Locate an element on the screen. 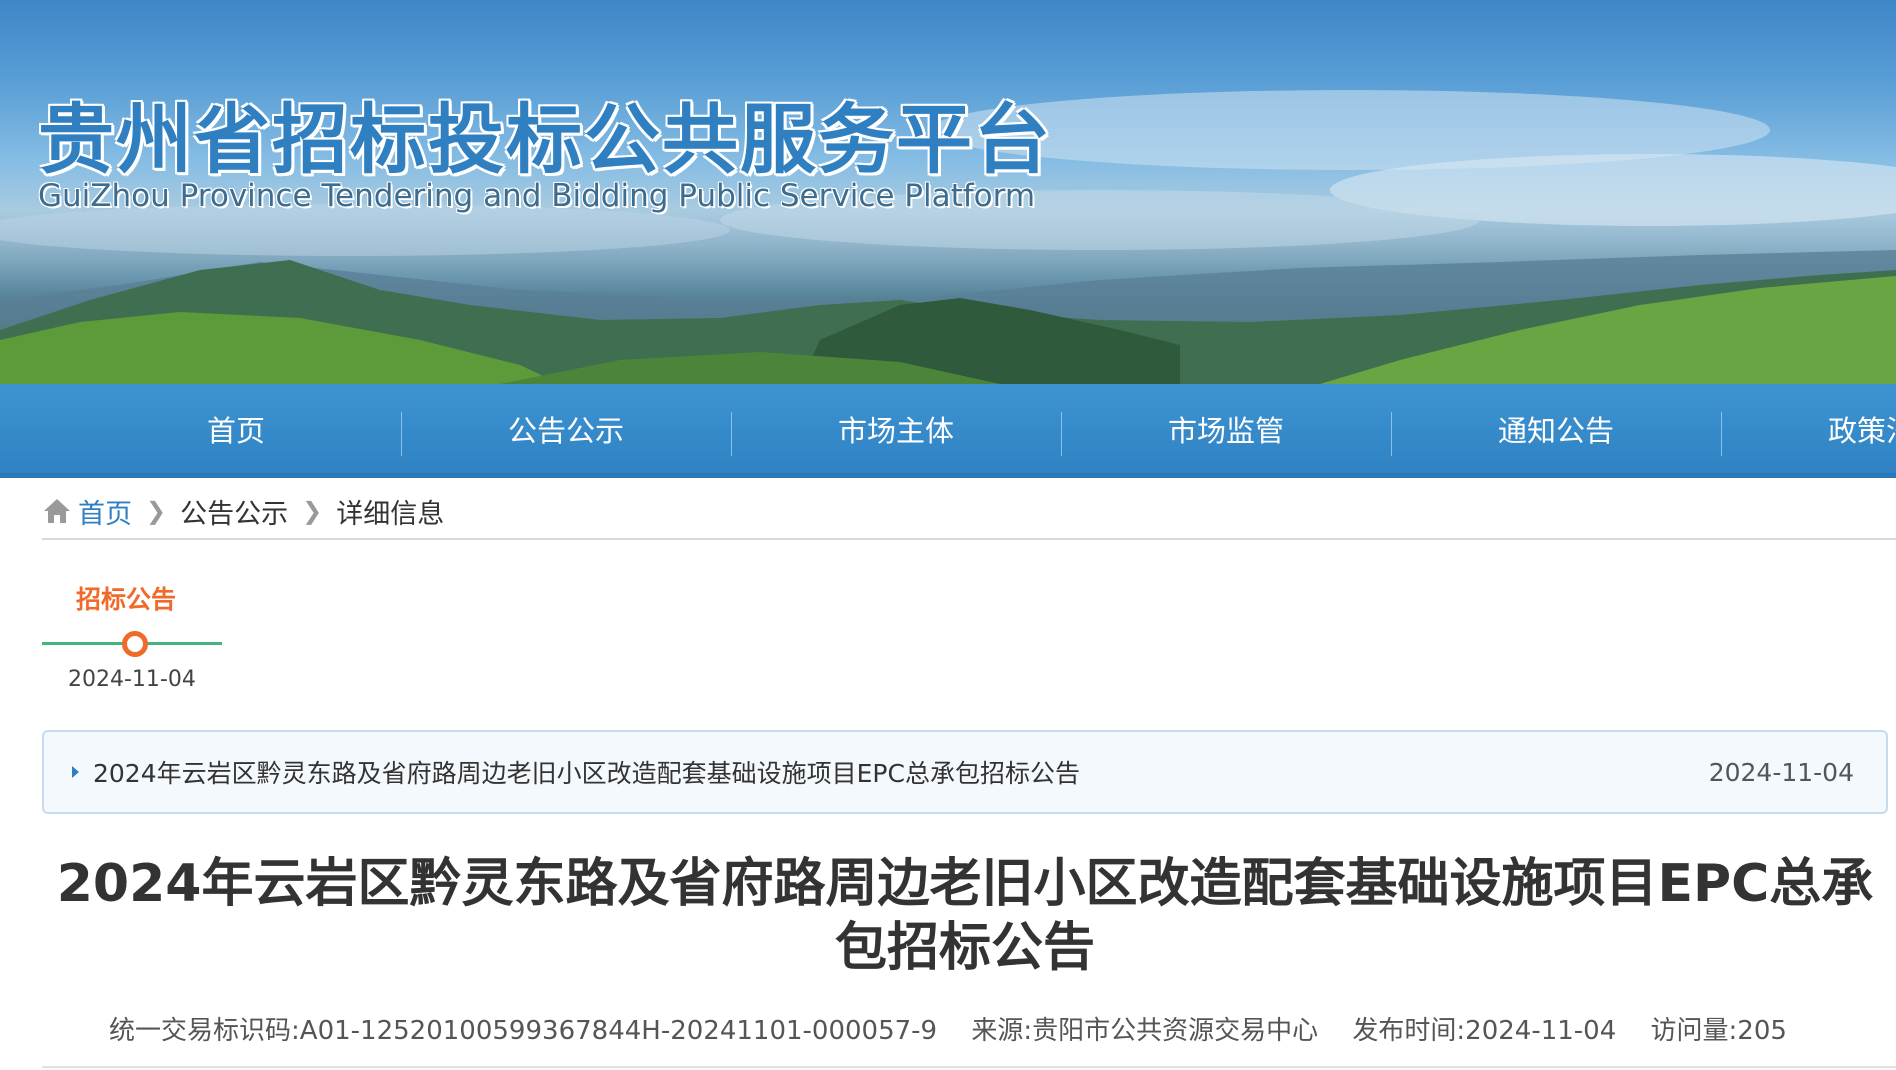 The width and height of the screenshot is (1896, 1070). nav-item-market-entities: 市场主体 is located at coordinates (896, 428).